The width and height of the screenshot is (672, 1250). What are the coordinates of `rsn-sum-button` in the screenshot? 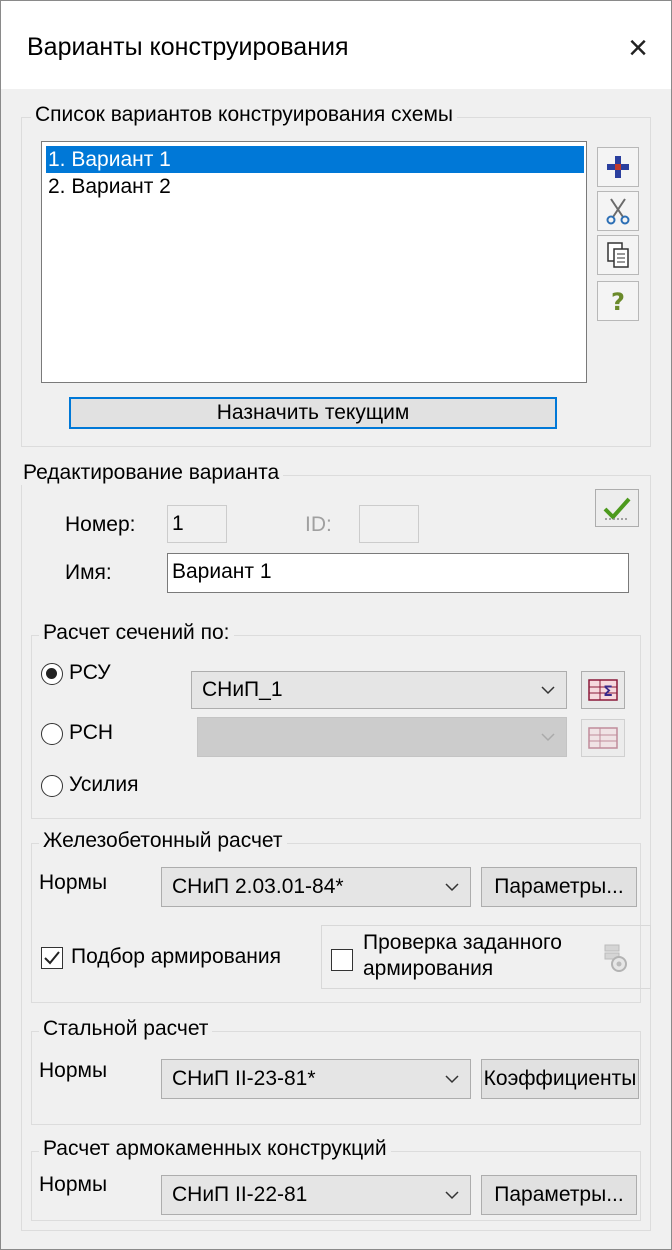 It's located at (603, 738).